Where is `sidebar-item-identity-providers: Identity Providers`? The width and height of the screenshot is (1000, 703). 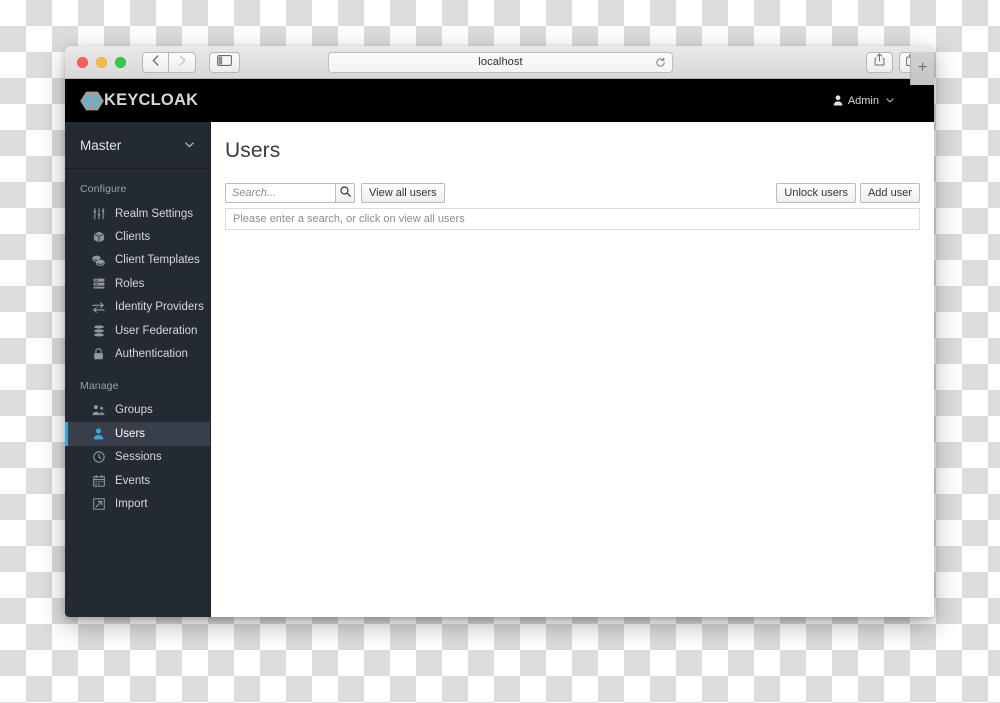 sidebar-item-identity-providers: Identity Providers is located at coordinates (137, 307).